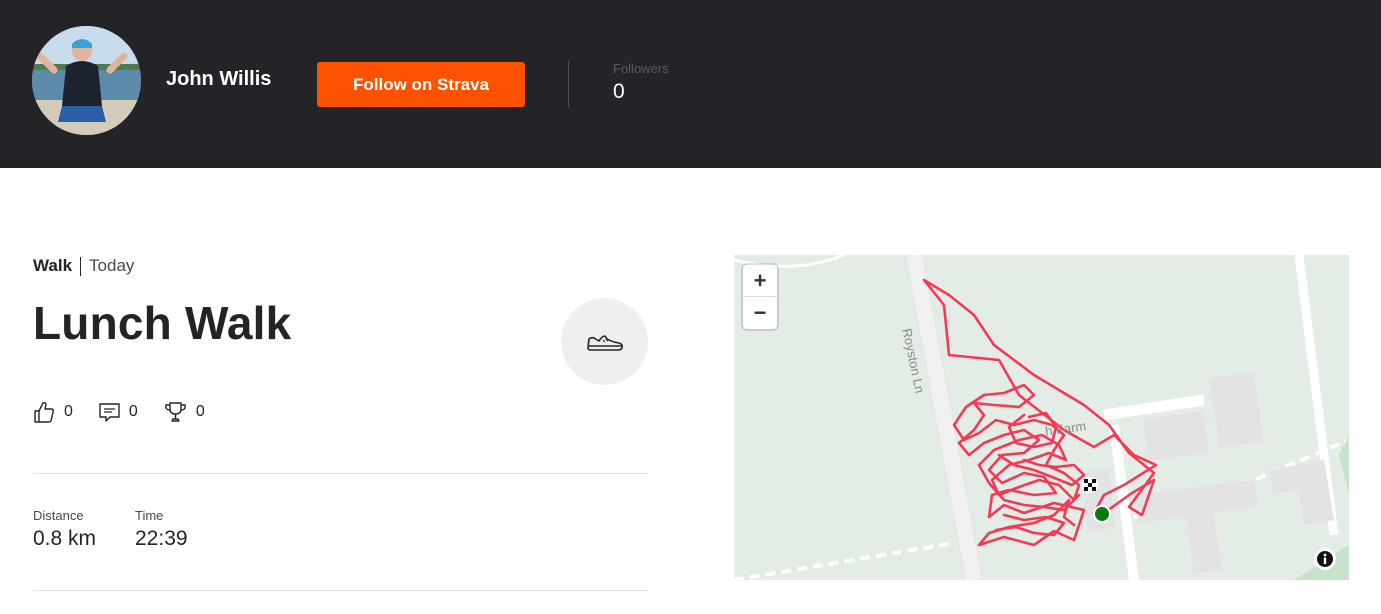 This screenshot has width=1381, height=614. I want to click on comment-icon, so click(109, 412).